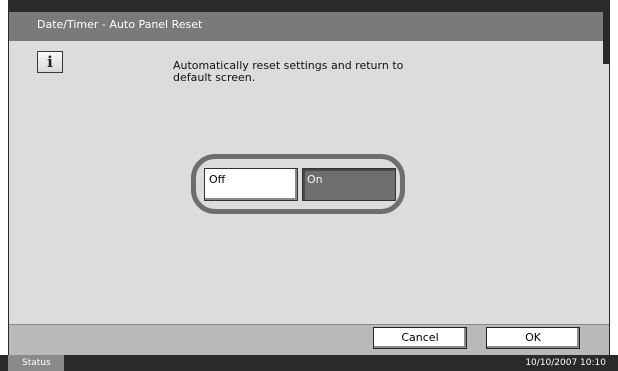 The image size is (618, 371). I want to click on info-icon: i, so click(50, 62).